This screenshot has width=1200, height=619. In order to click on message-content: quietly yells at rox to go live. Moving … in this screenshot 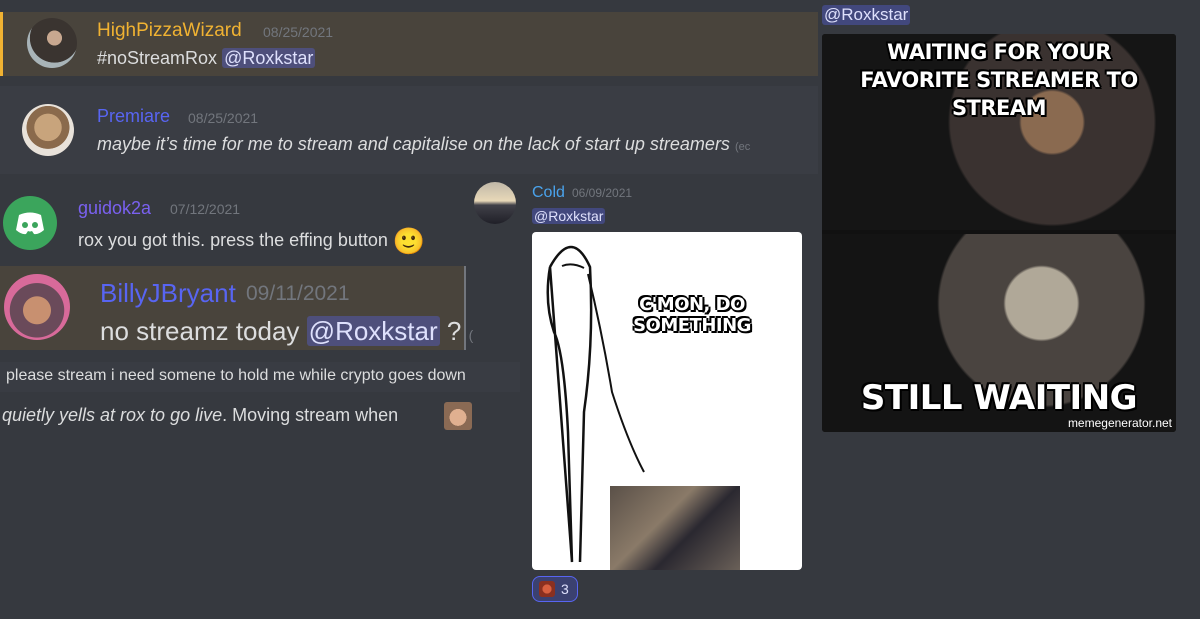, I will do `click(200, 415)`.